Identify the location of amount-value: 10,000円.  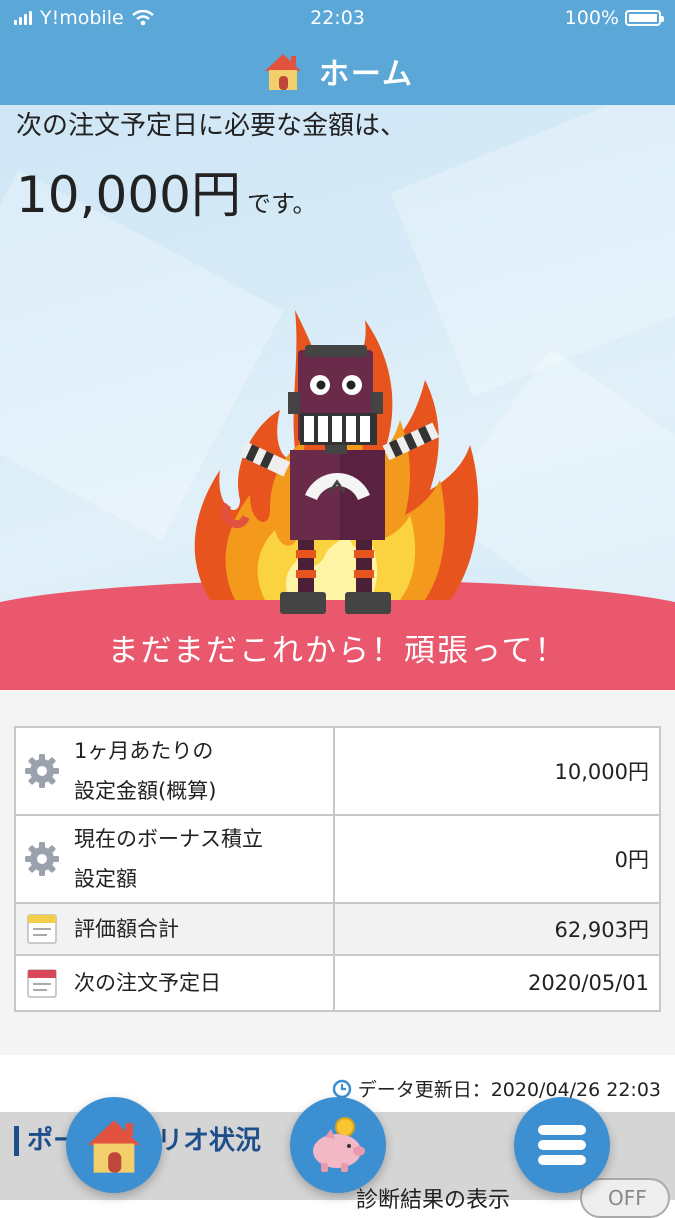
(128, 195).